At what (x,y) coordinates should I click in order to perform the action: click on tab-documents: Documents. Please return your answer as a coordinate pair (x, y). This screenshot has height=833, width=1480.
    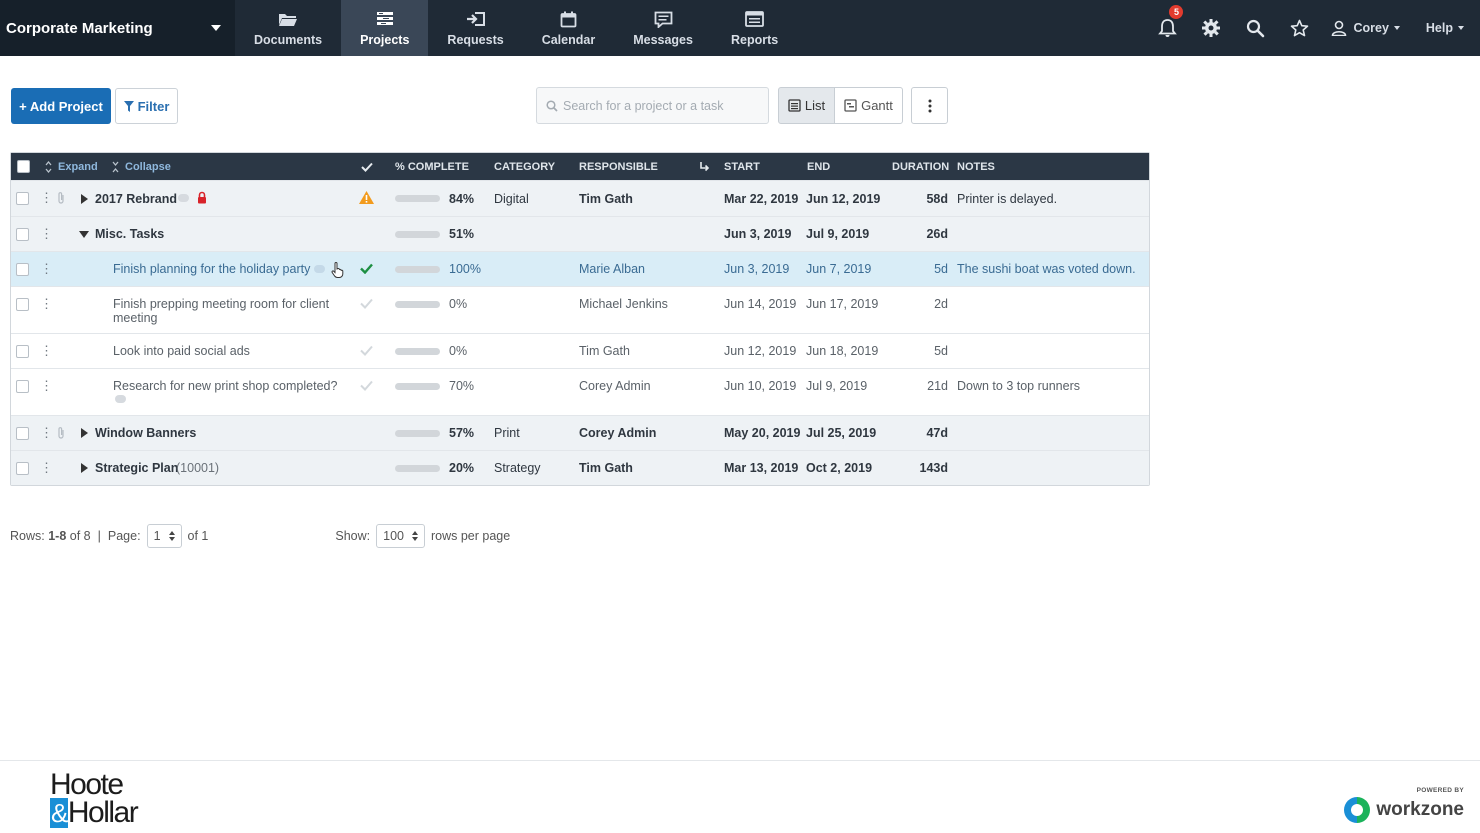
    Looking at the image, I should click on (288, 28).